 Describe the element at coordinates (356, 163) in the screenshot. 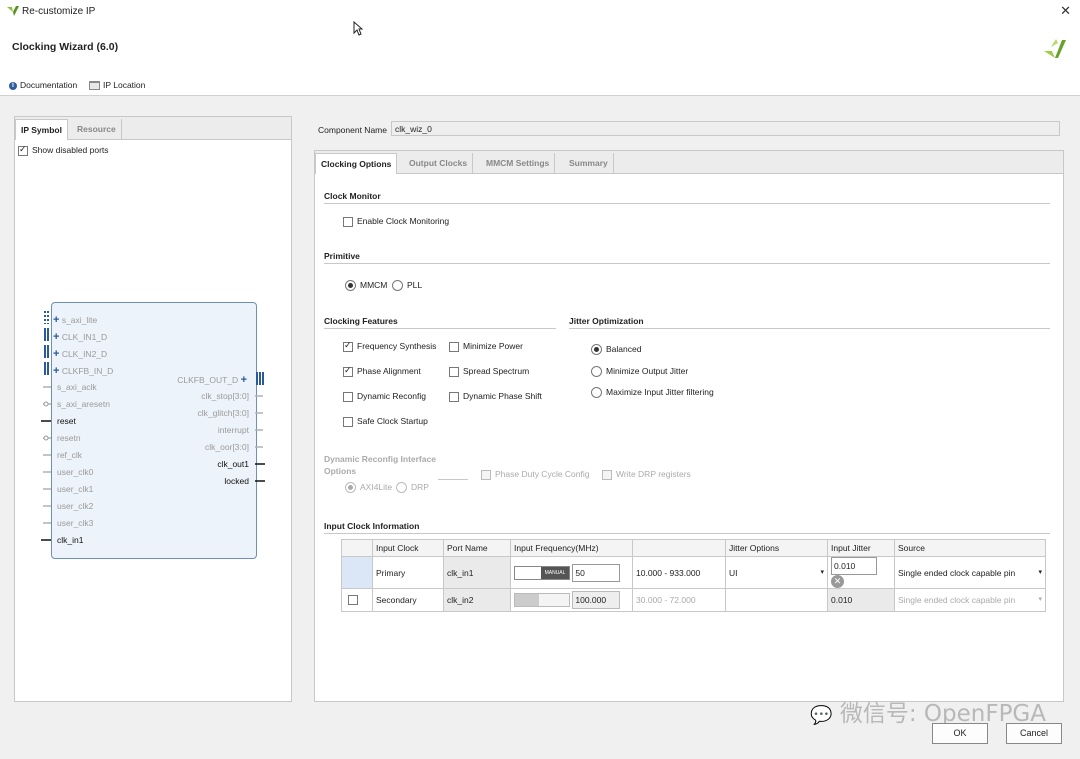

I see `tab-clocking-options: Clocking Options` at that location.